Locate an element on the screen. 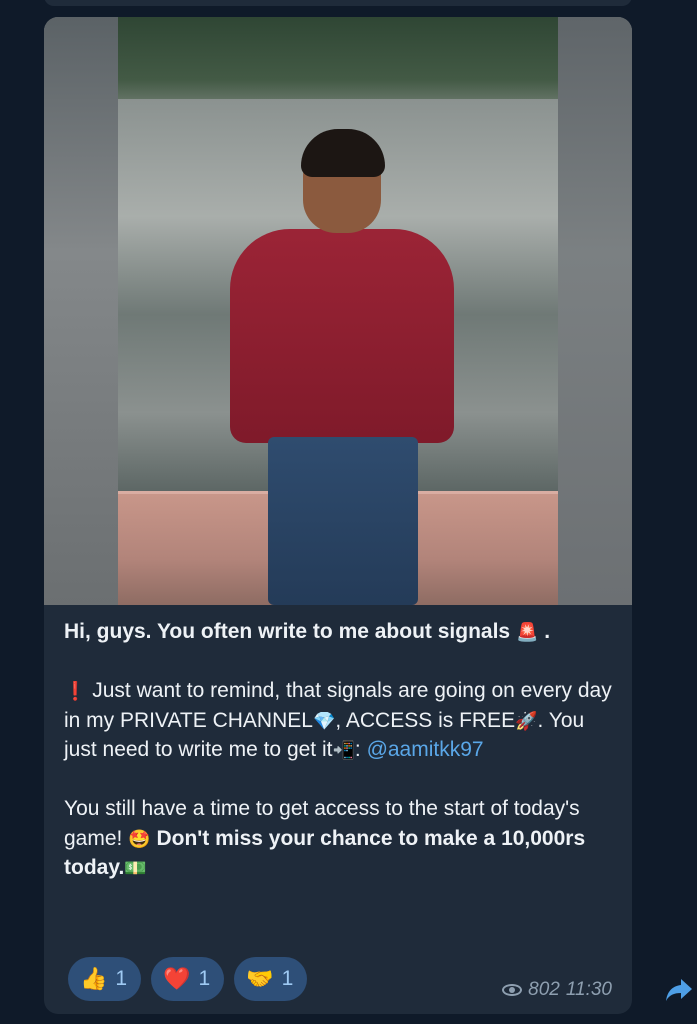  reaction-thumbs-up: 👍 1 is located at coordinates (105, 979).